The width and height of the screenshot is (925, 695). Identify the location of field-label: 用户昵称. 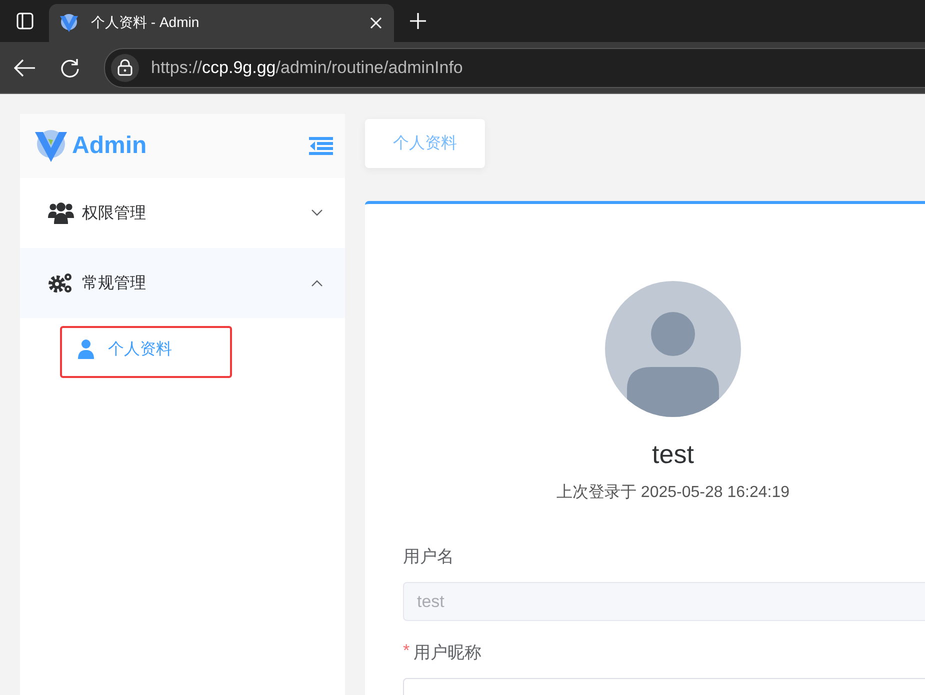
(448, 653).